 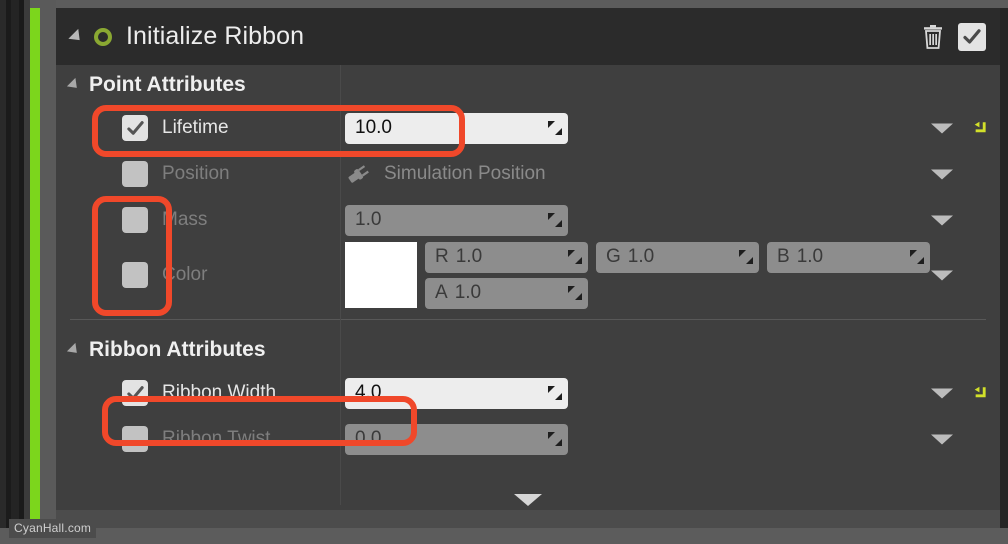 What do you see at coordinates (670, 439) in the screenshot?
I see `property-value-cell: 0.0` at bounding box center [670, 439].